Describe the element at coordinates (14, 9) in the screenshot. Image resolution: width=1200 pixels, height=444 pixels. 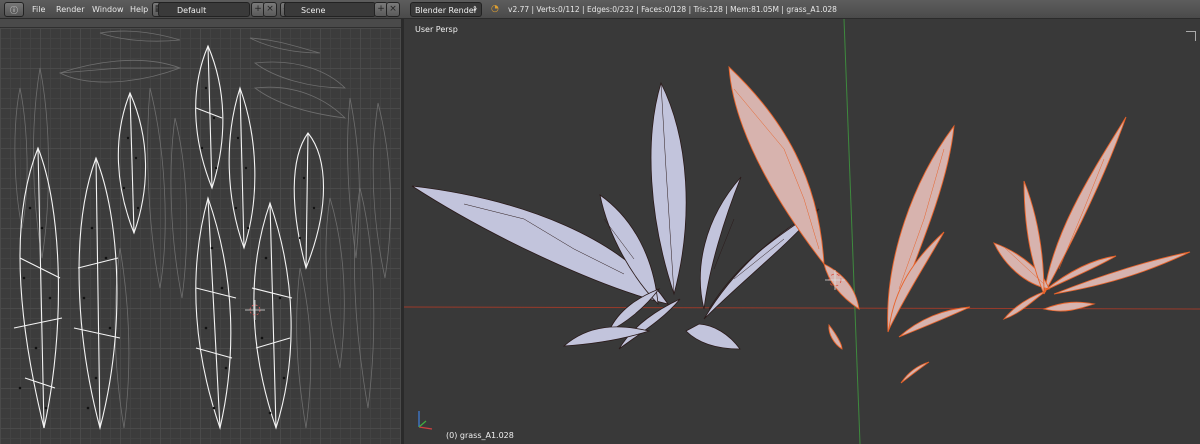
I see `info-editor-type-icon: ⓘ` at that location.